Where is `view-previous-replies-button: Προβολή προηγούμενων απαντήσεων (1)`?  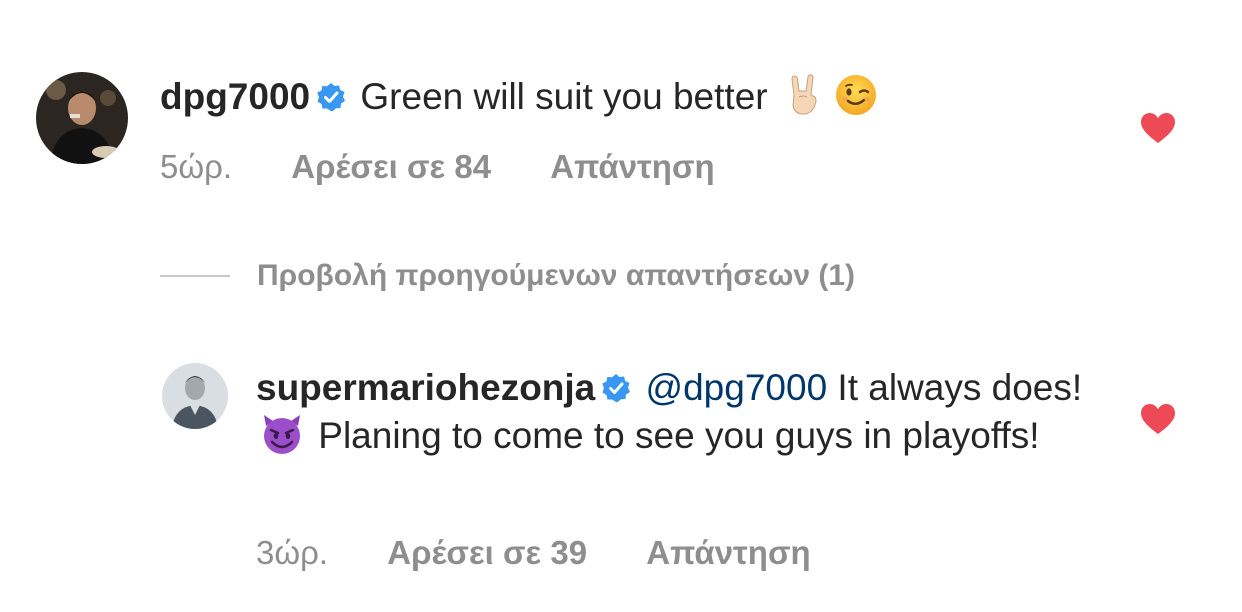
view-previous-replies-button: Προβολή προηγούμενων απαντήσεων (1) is located at coordinates (507, 276).